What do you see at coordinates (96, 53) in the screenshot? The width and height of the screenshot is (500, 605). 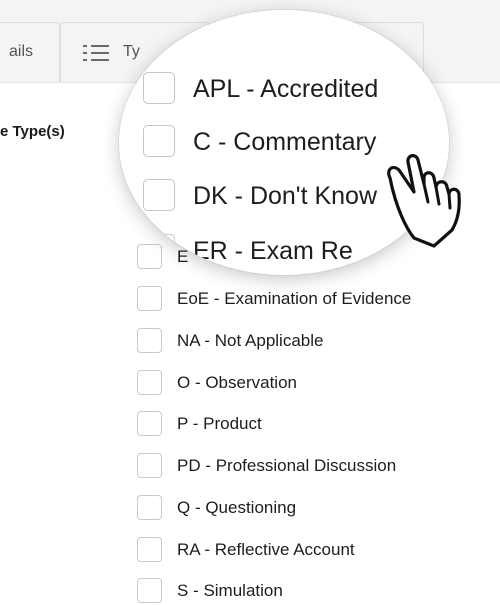 I see `list-icon` at bounding box center [96, 53].